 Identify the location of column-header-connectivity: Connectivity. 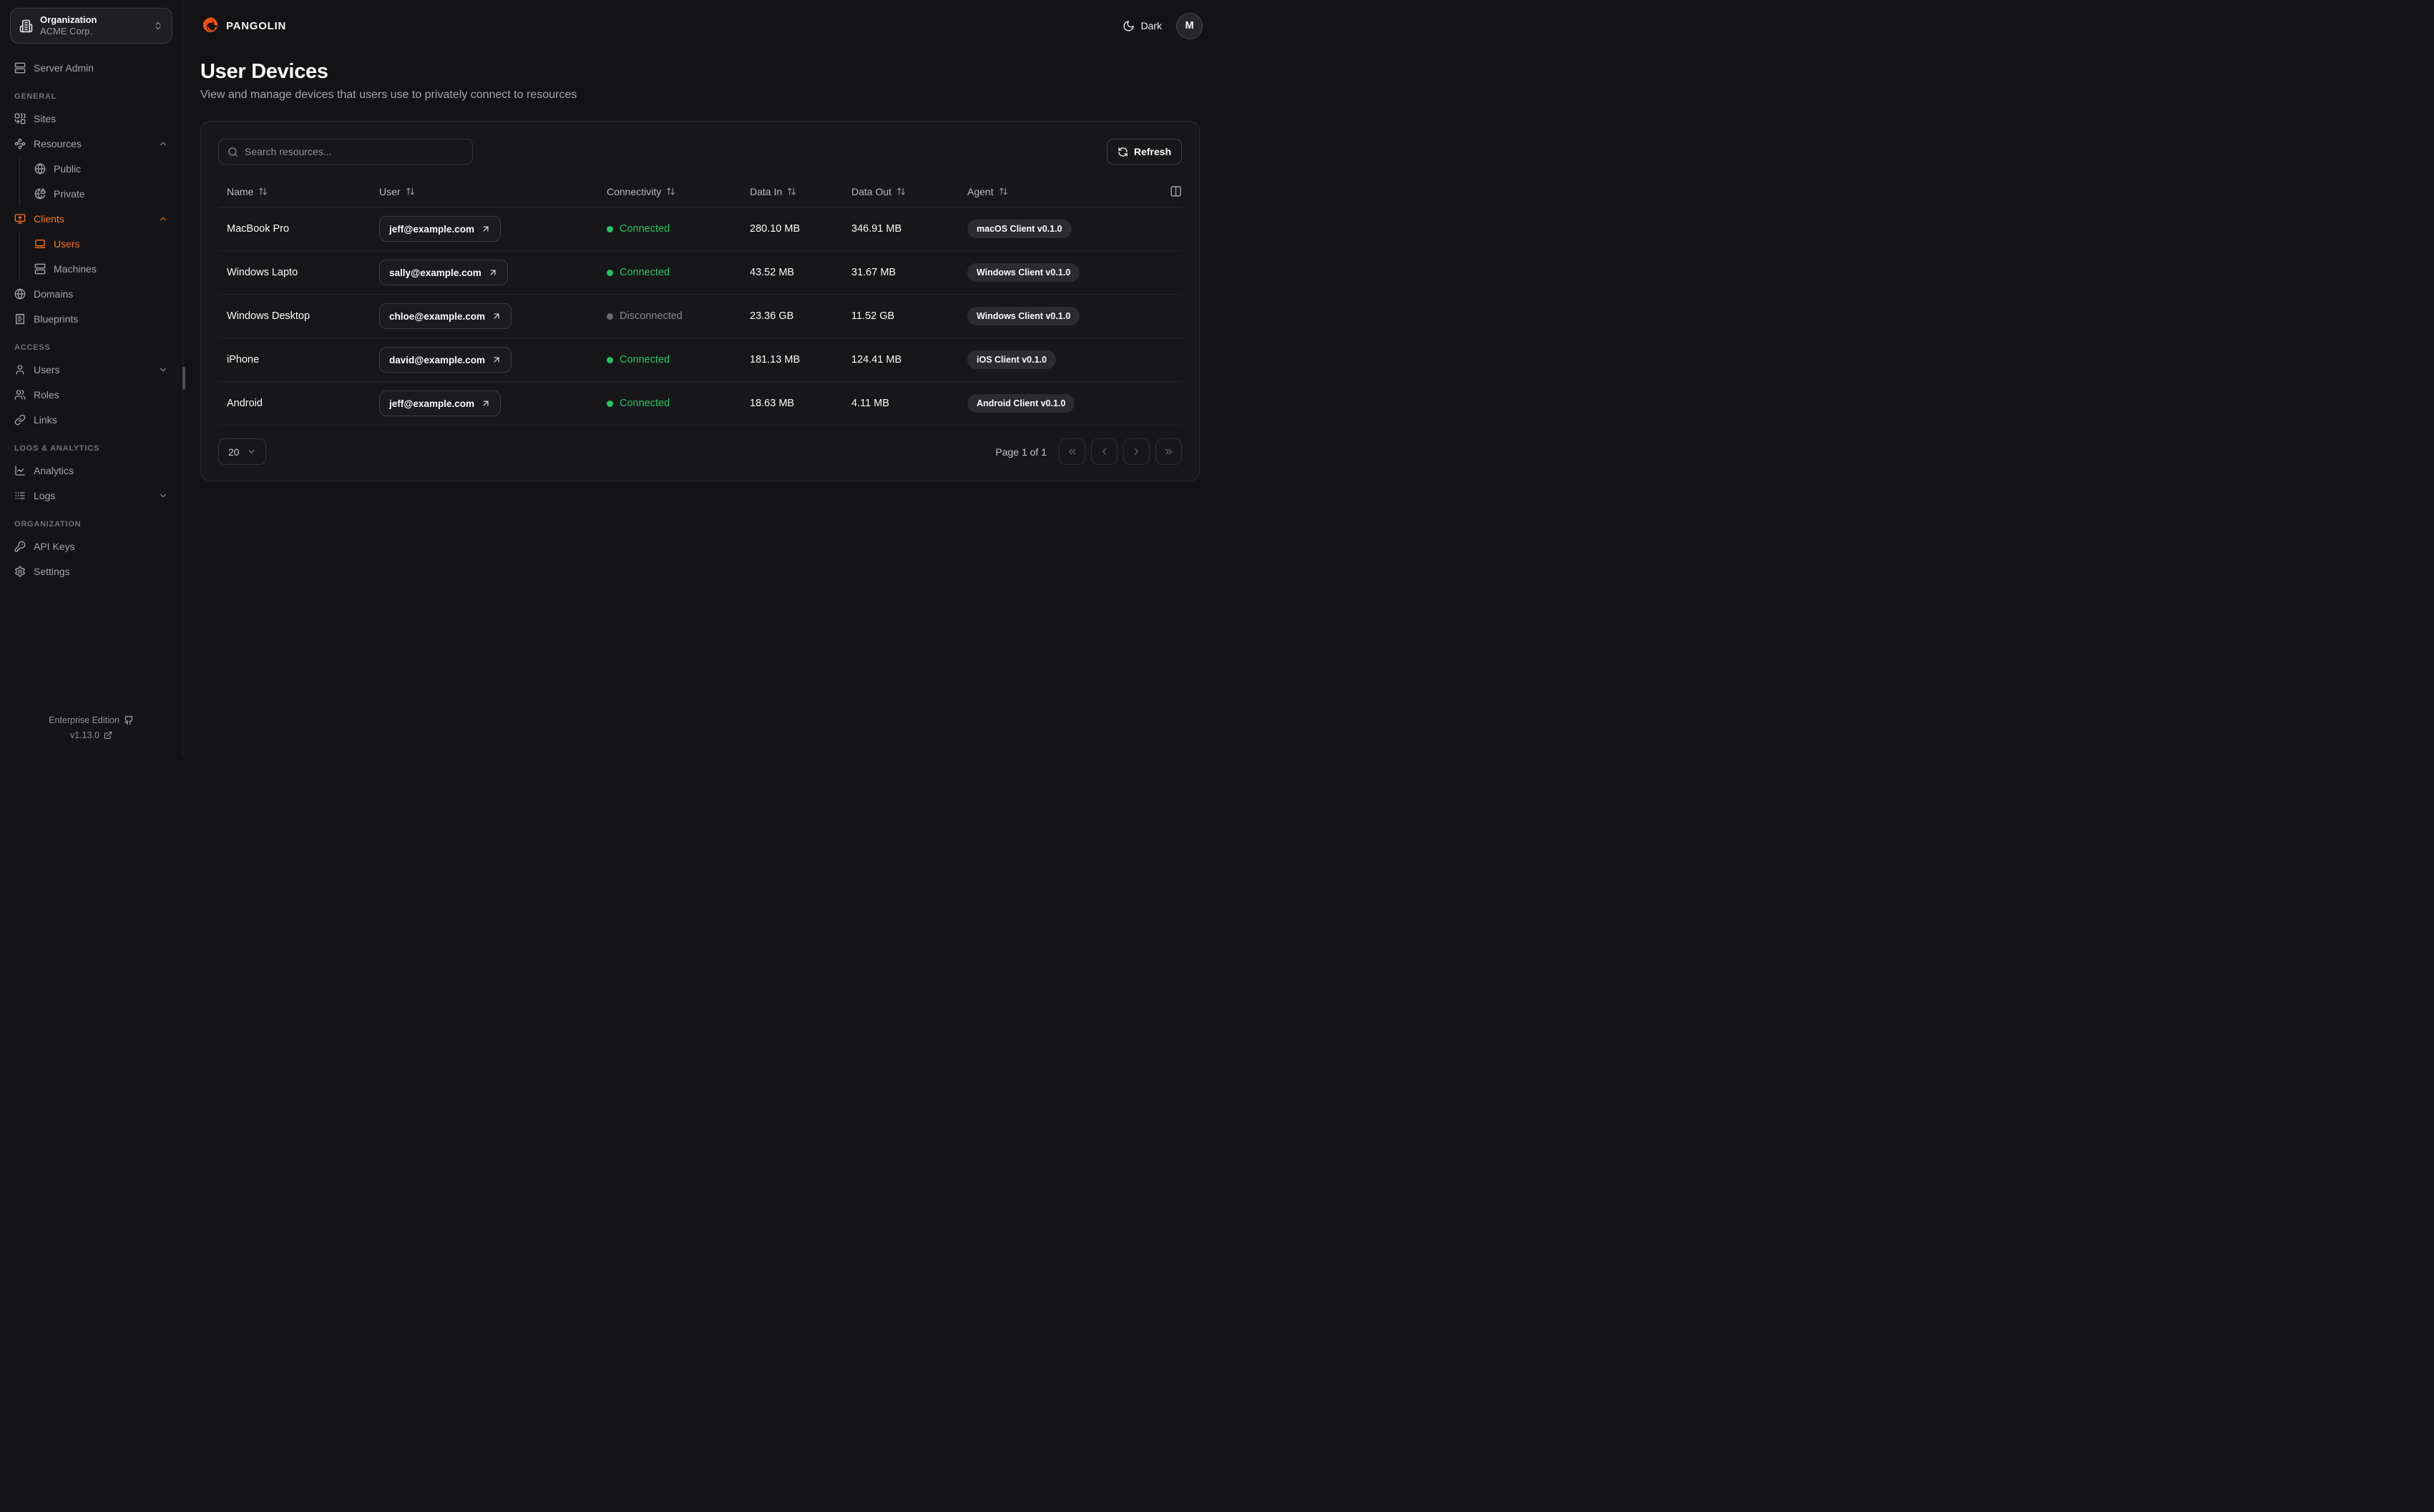
(669, 191).